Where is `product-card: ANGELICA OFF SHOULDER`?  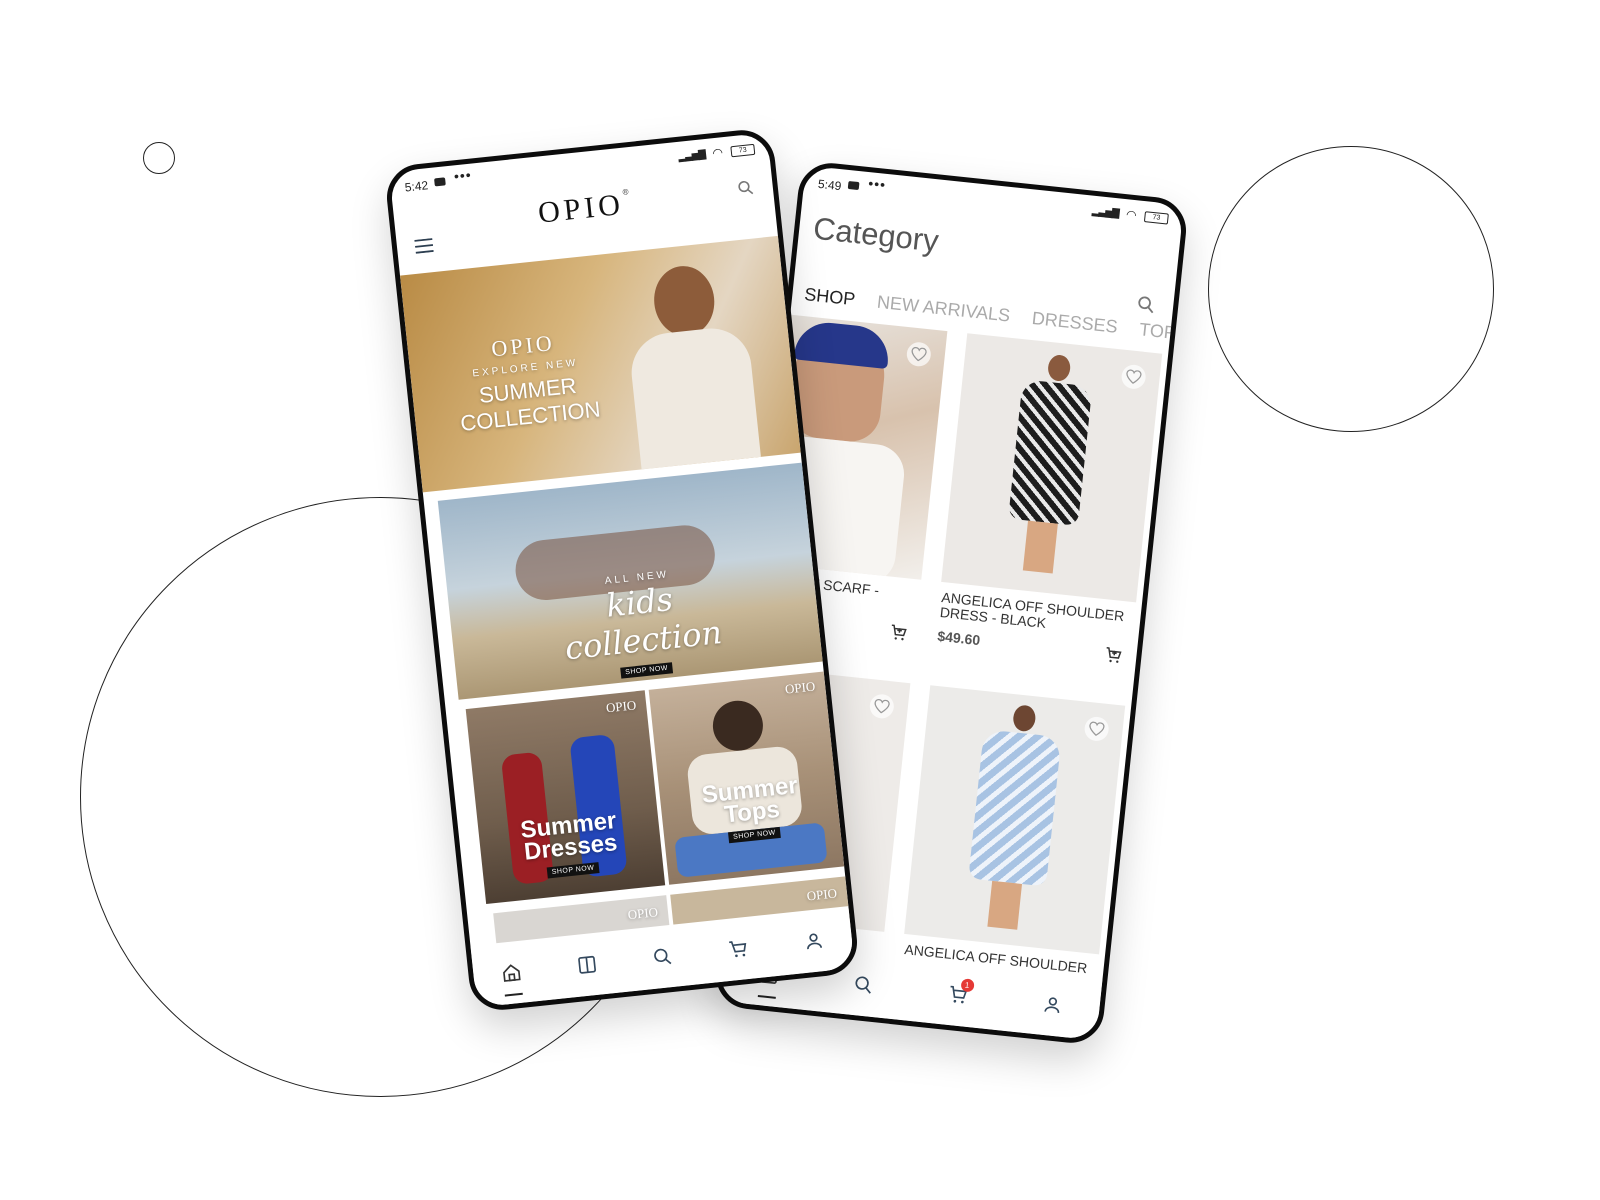 product-card: ANGELICA OFF SHOULDER is located at coordinates (1012, 844).